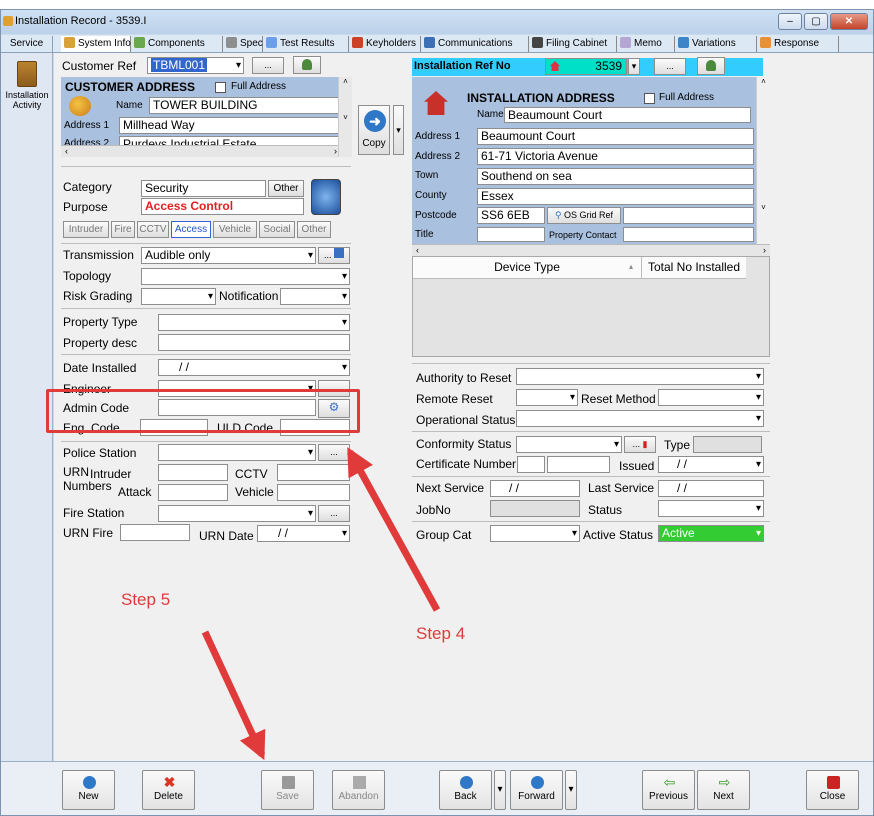 This screenshot has height=816, width=874. What do you see at coordinates (27, 85) in the screenshot?
I see `installation-activity-item: Installation Activity` at bounding box center [27, 85].